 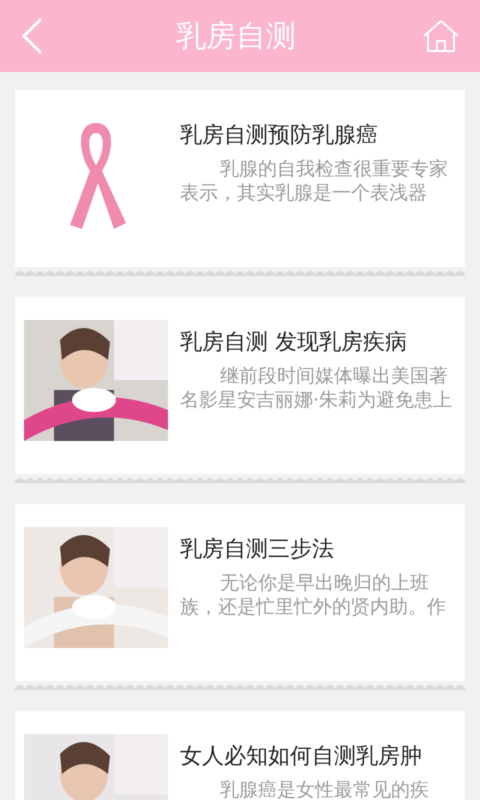 What do you see at coordinates (334, 376) in the screenshot?
I see `article-summary: 继前段时间媒体曝出美国著` at bounding box center [334, 376].